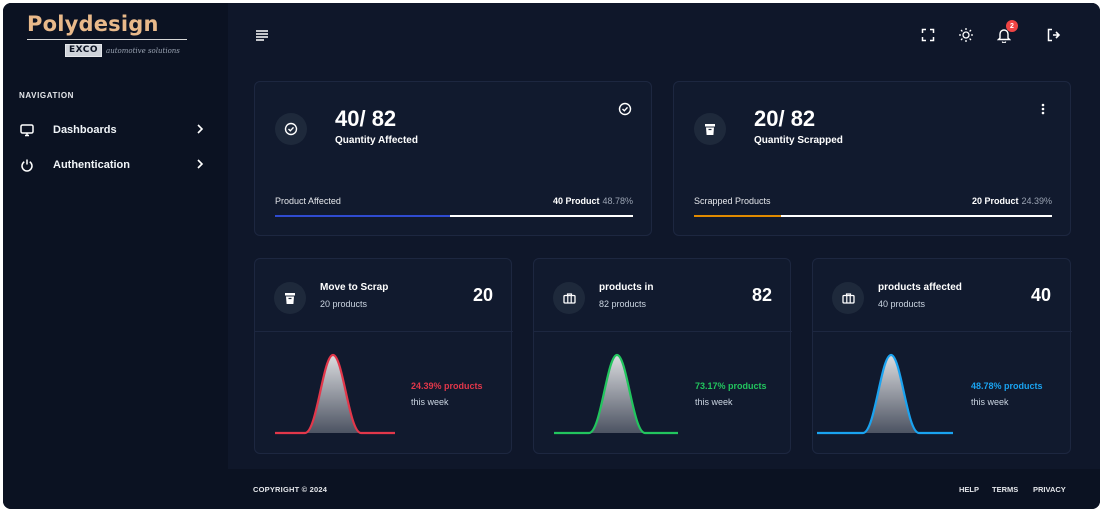 This screenshot has width=1103, height=512. What do you see at coordinates (1040, 295) in the screenshot?
I see `metric-value: 40` at bounding box center [1040, 295].